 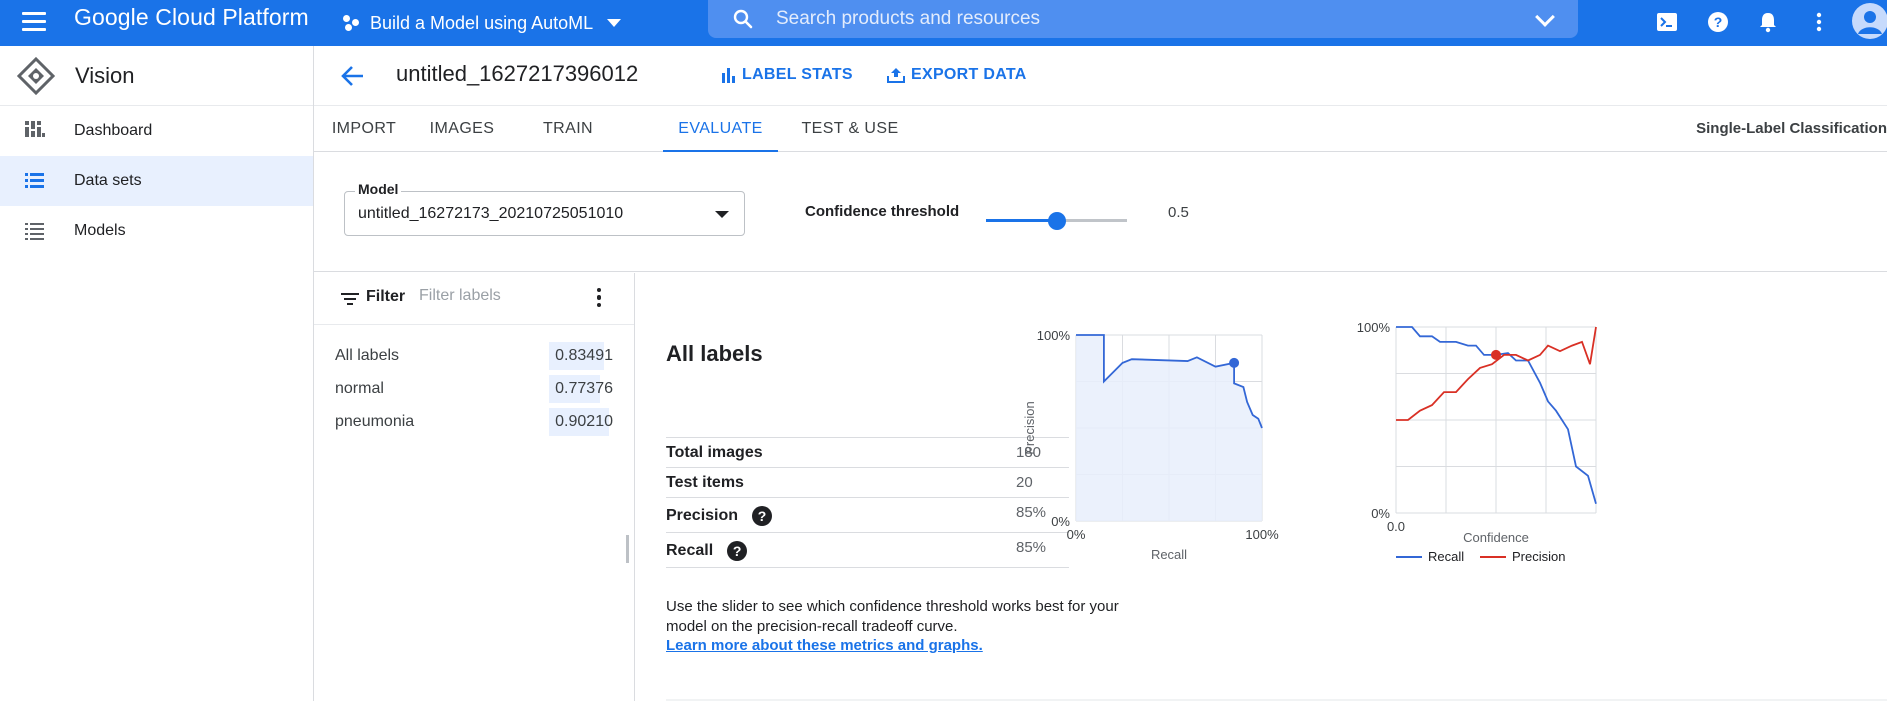 I want to click on label-score: 0.90210, so click(x=582, y=422).